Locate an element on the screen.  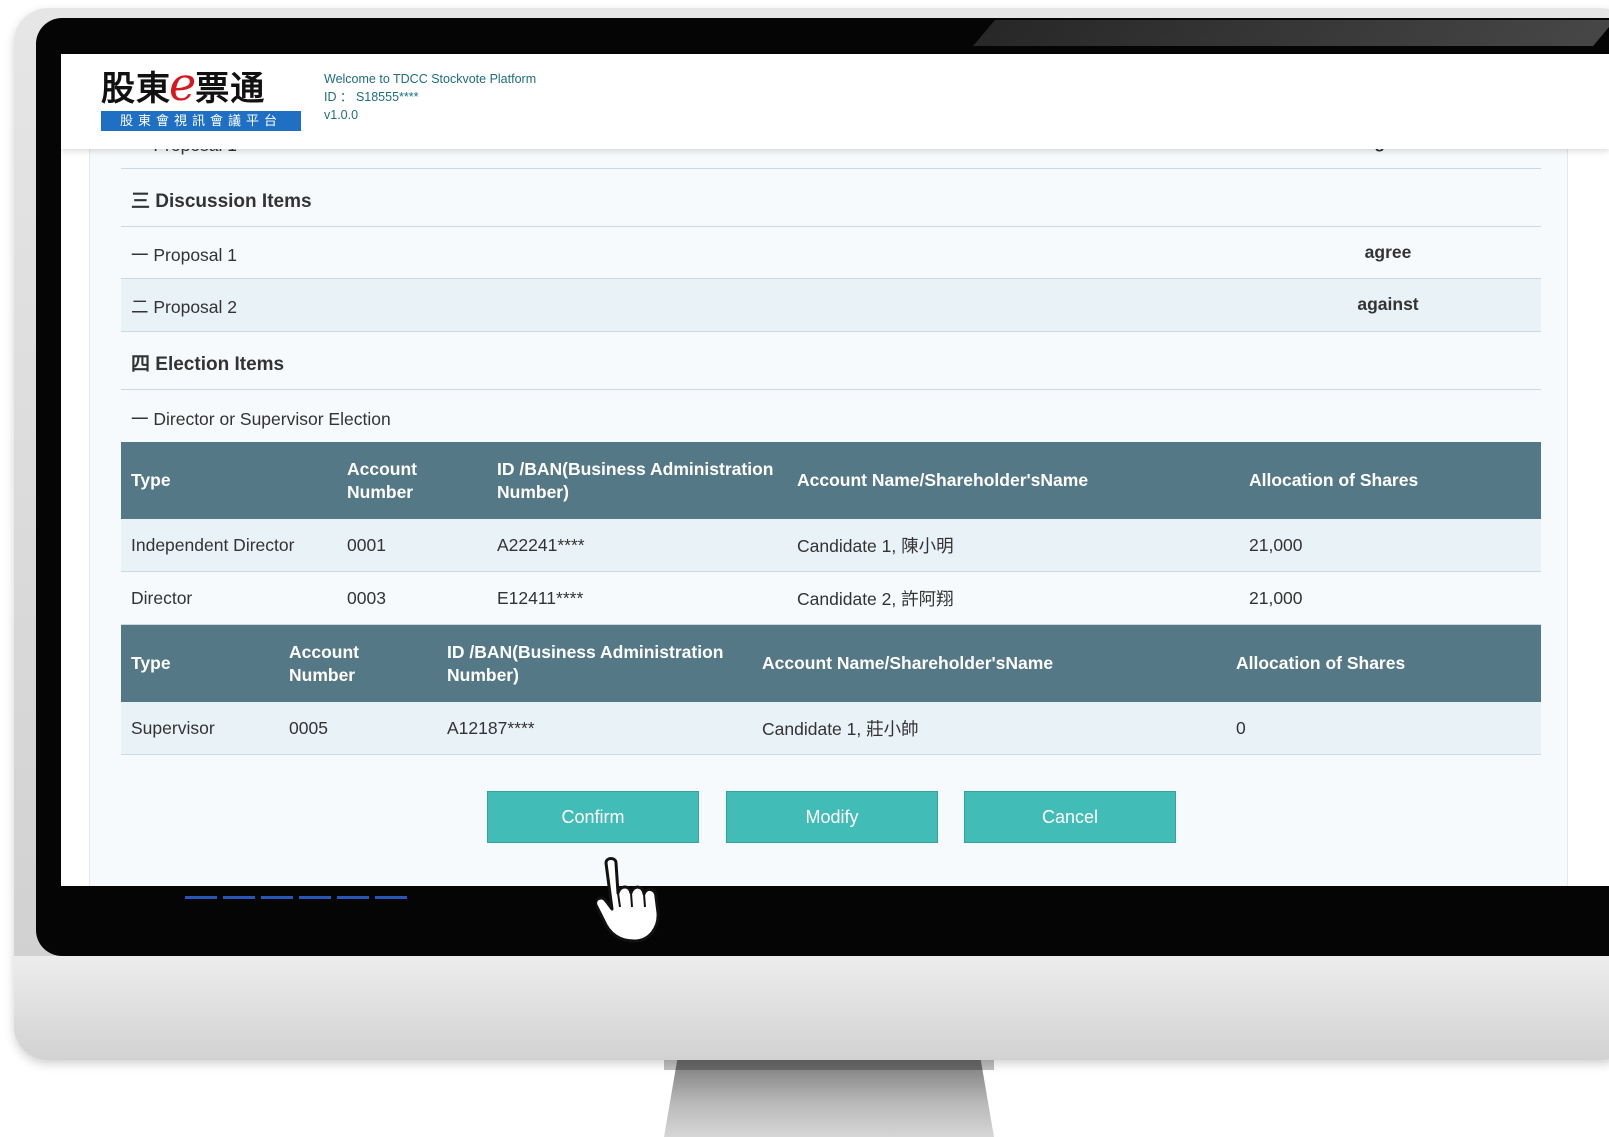
section-heading-election: 四 Election Items is located at coordinates (831, 361).